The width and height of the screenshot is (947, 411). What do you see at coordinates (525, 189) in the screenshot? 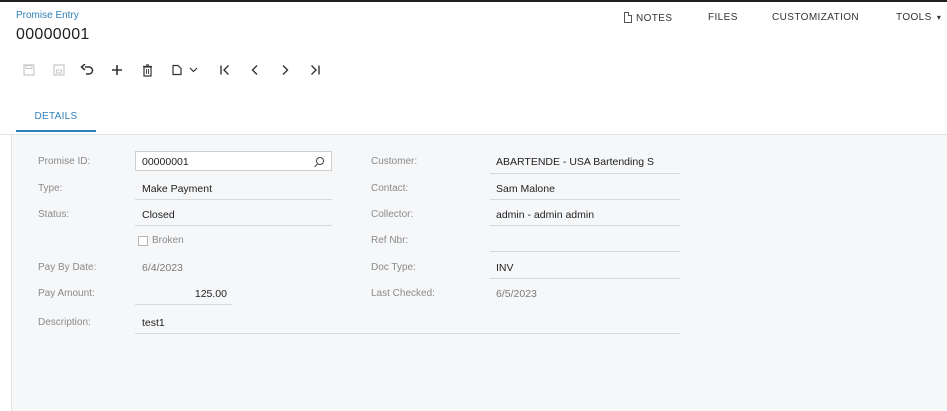
I see `contact-value: Sam Malone` at bounding box center [525, 189].